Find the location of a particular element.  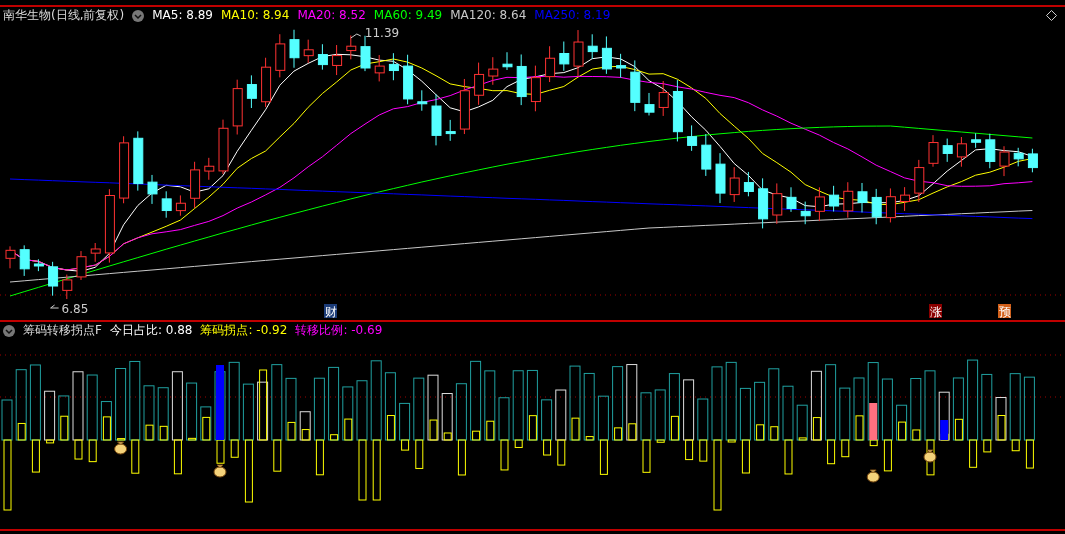

indicator-value: 筹码拐点: -0.92 is located at coordinates (244, 330).